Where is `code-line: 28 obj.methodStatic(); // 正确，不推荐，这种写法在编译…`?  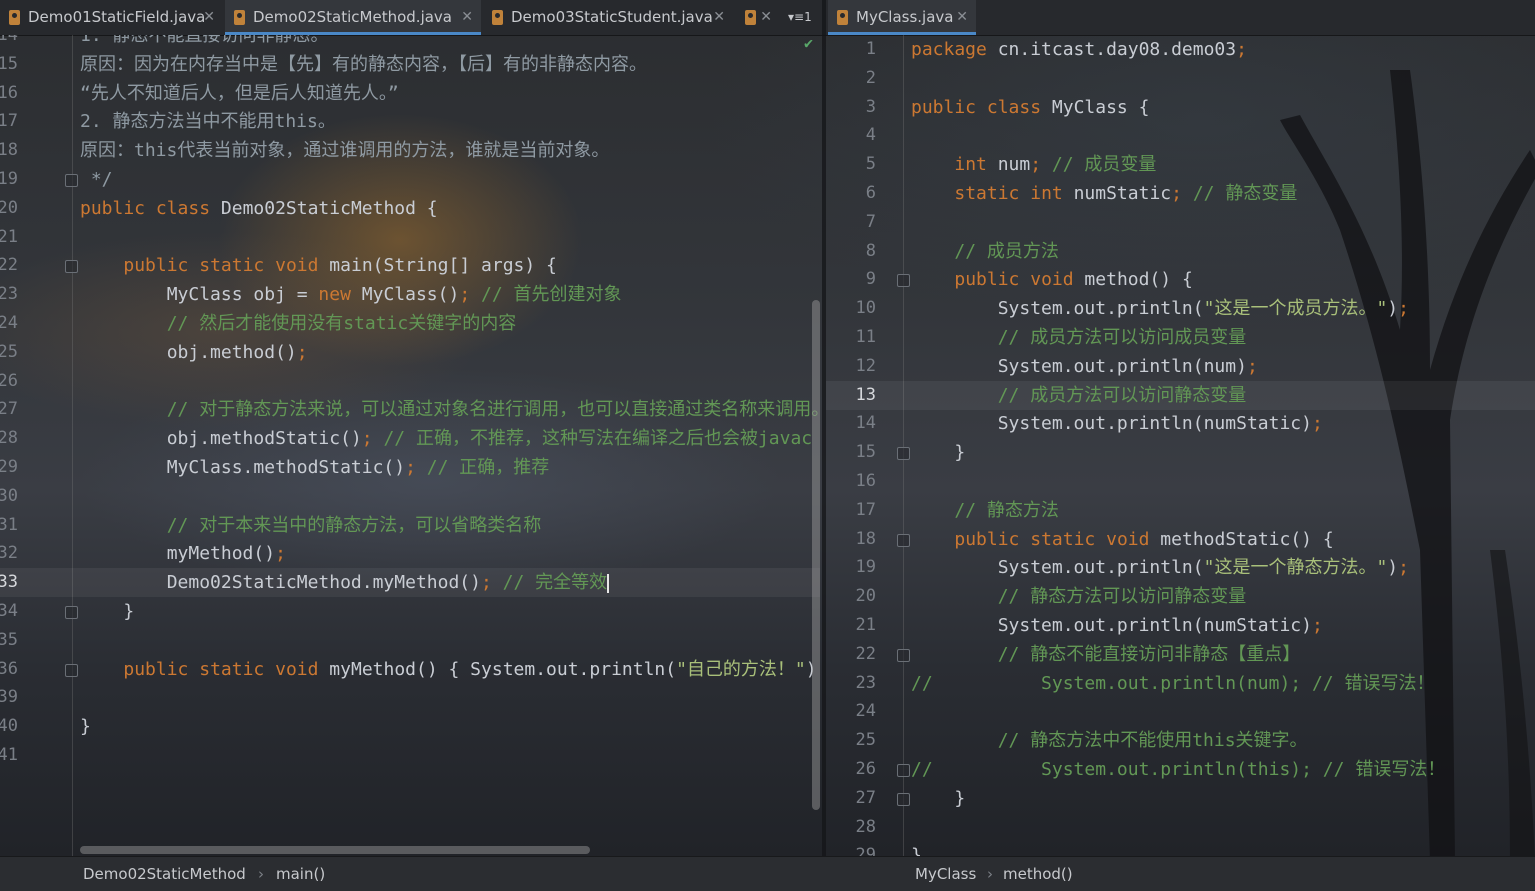 code-line: 28 obj.methodStatic(); // 正确，不推荐，这种写法在编译… is located at coordinates (410, 438).